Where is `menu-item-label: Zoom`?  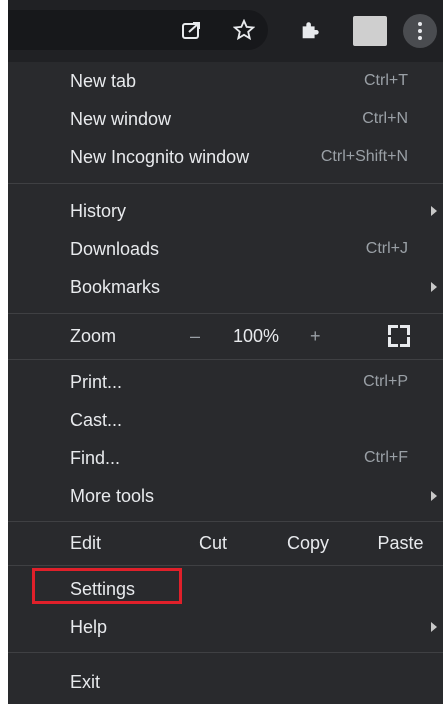
menu-item-label: Zoom is located at coordinates (93, 335).